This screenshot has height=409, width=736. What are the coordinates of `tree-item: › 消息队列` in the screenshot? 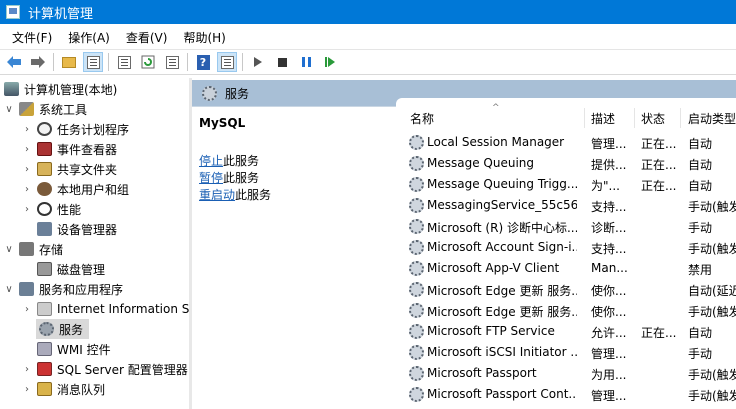 It's located at (52, 389).